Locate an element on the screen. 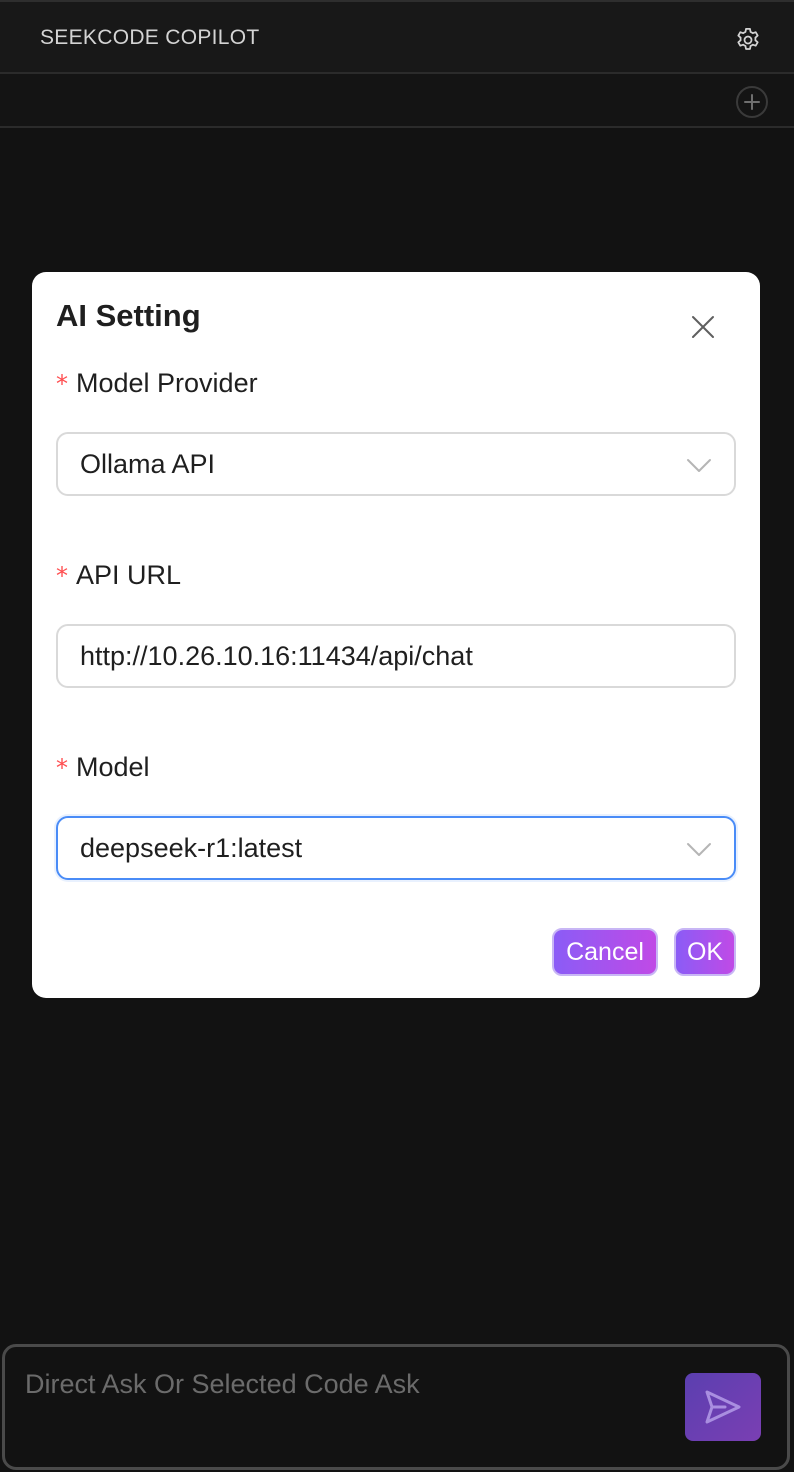 The height and width of the screenshot is (1472, 794). model-label: * Model is located at coordinates (103, 767).